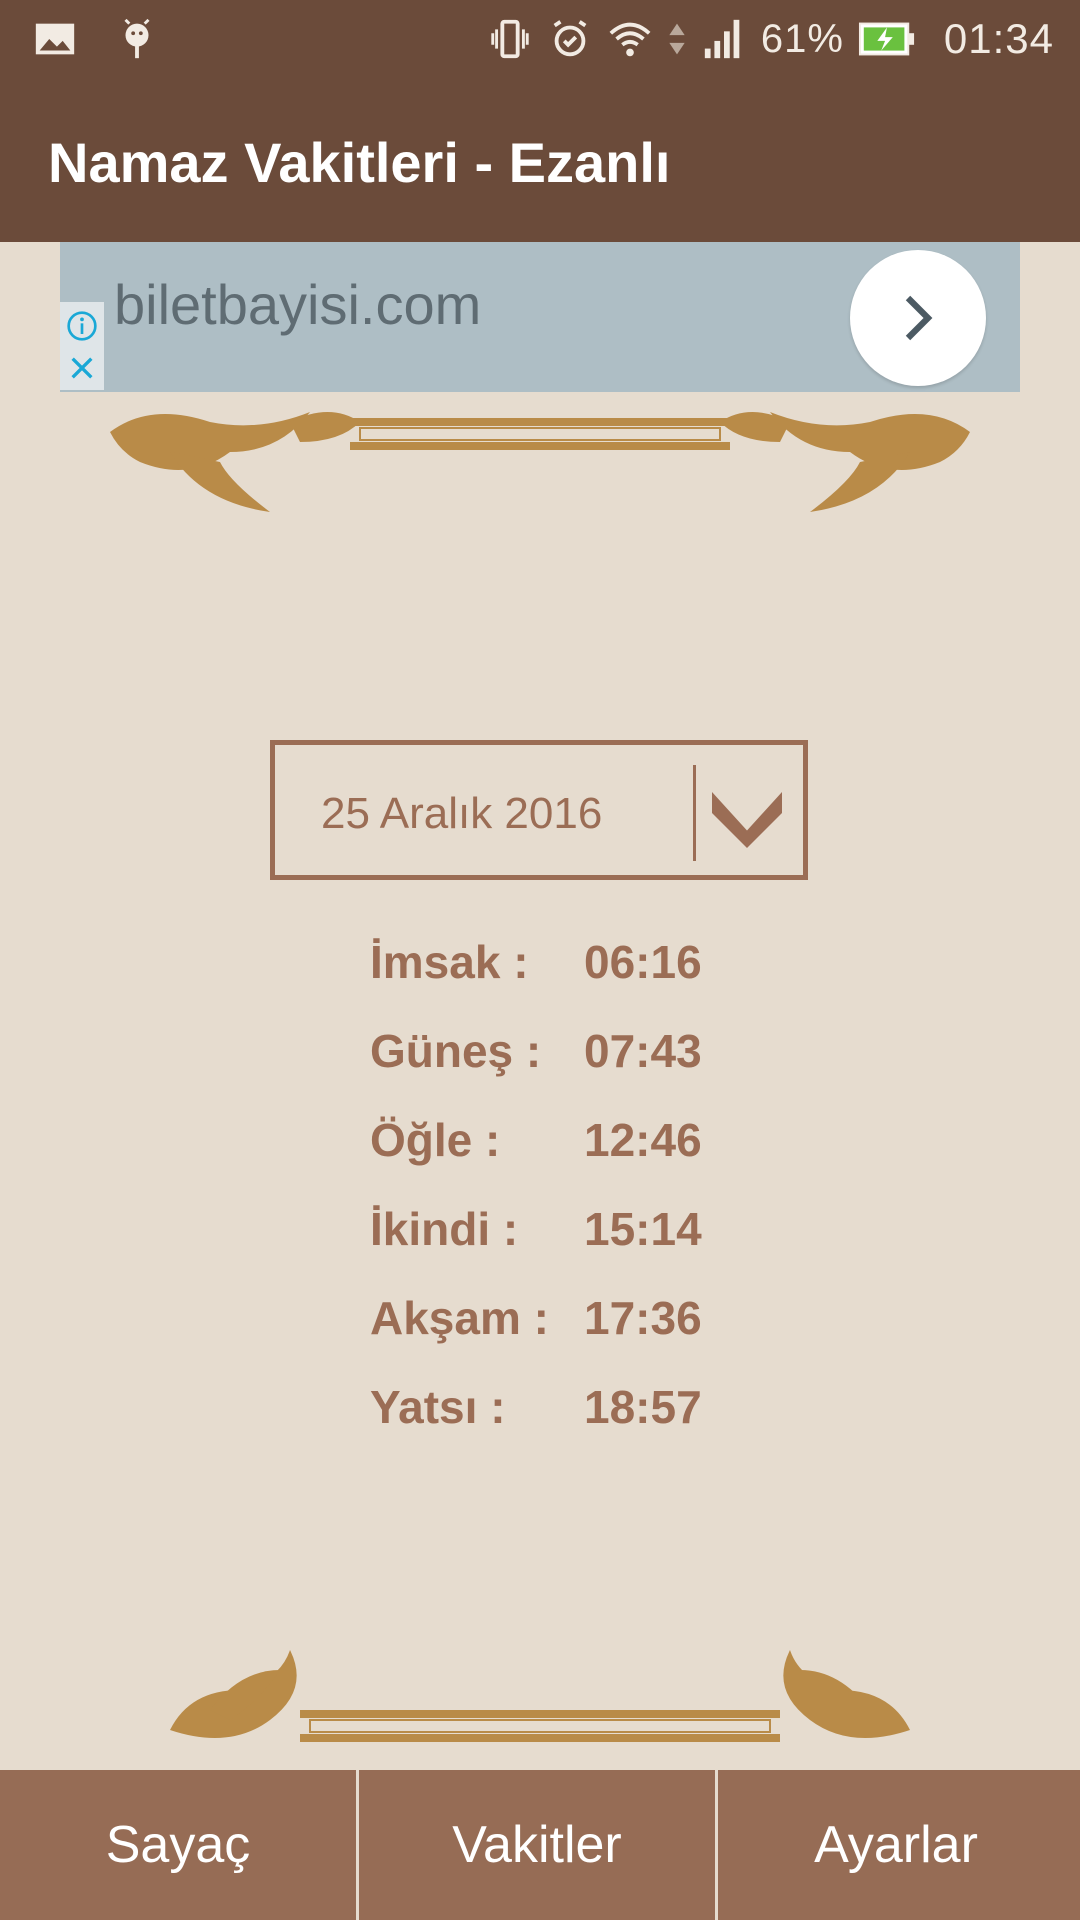 This screenshot has height=1920, width=1080. I want to click on prayer-time: 07:43, so click(643, 1051).